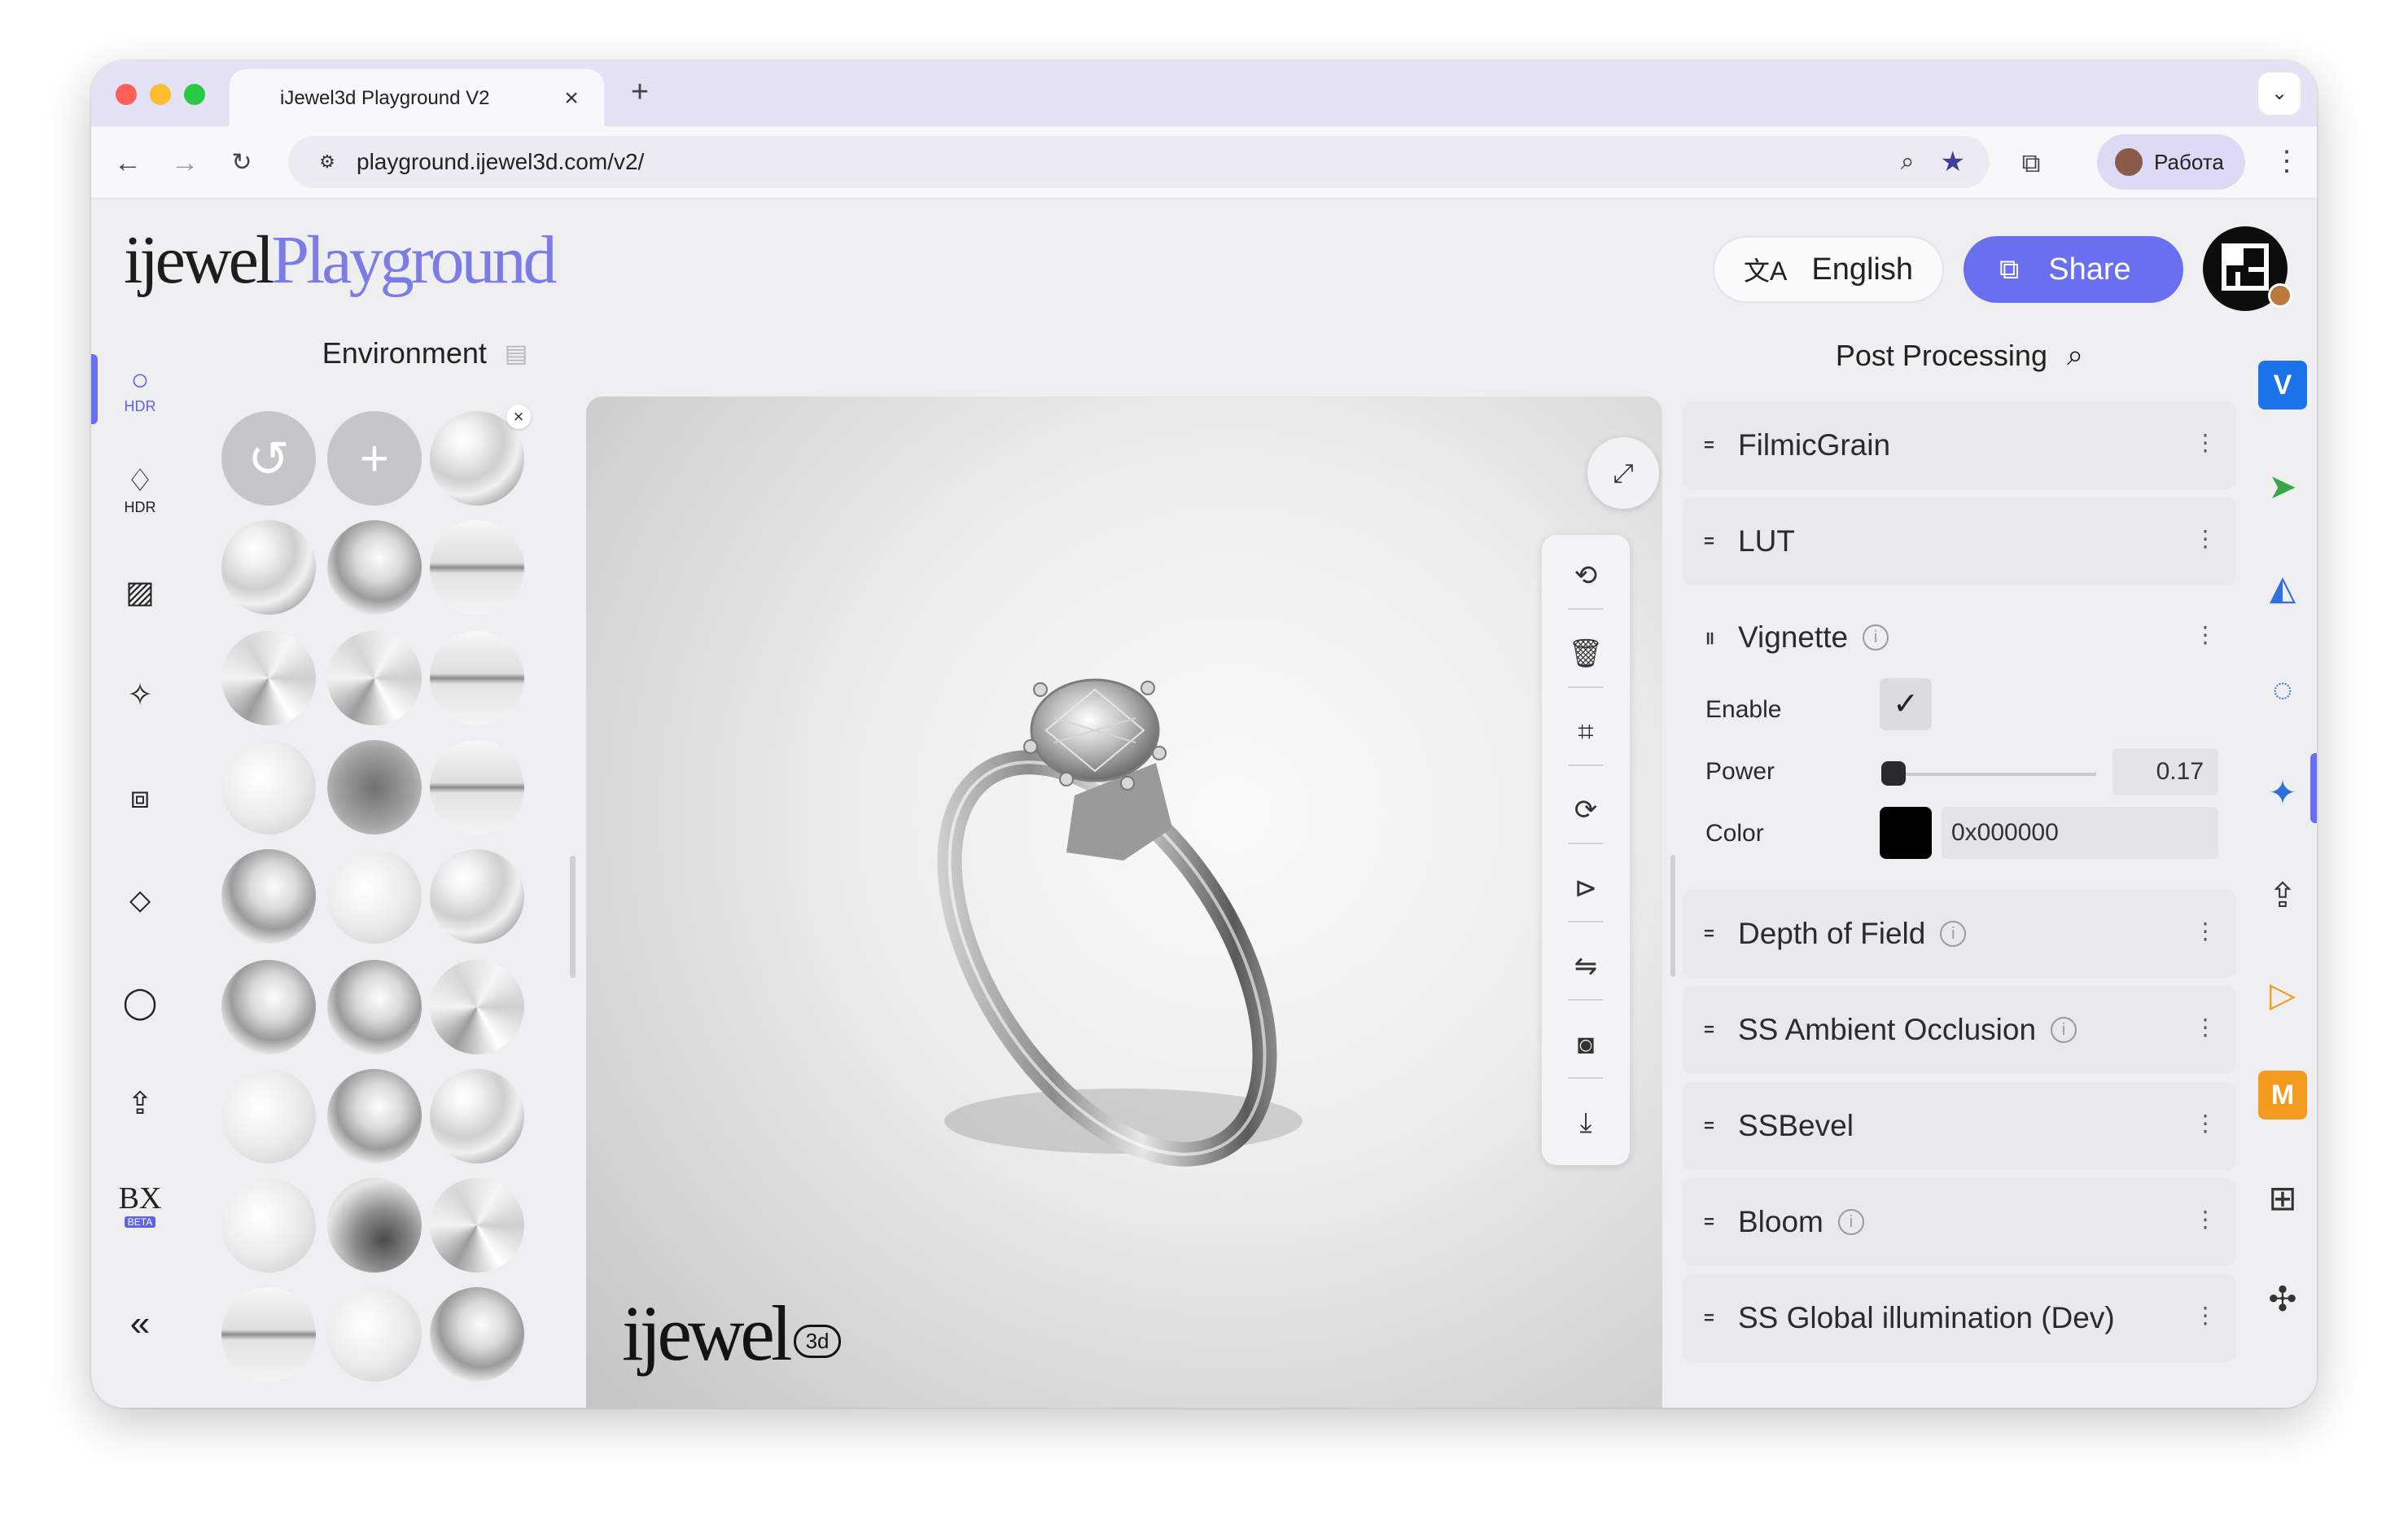  I want to click on back-button: ←, so click(128, 162).